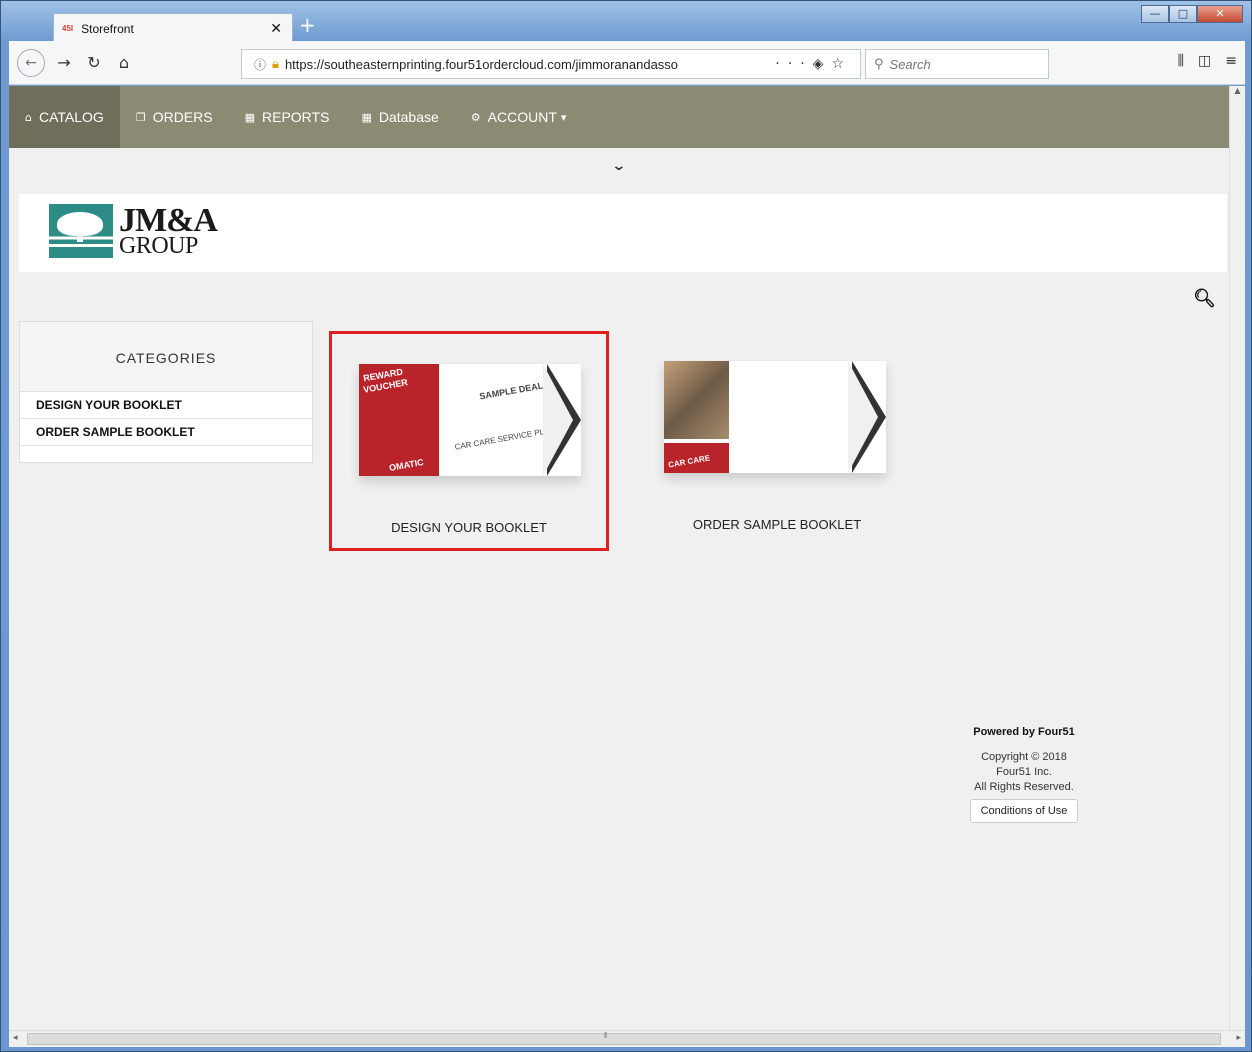 Image resolution: width=1252 pixels, height=1052 pixels. Describe the element at coordinates (166, 357) in the screenshot. I see `categories-header: CATEGORIES` at that location.